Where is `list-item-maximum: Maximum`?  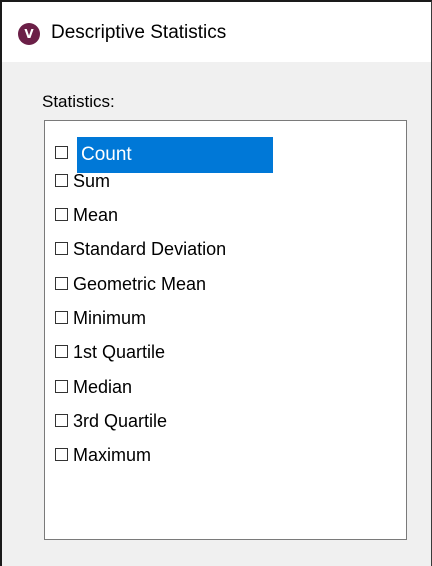 list-item-maximum: Maximum is located at coordinates (225, 455).